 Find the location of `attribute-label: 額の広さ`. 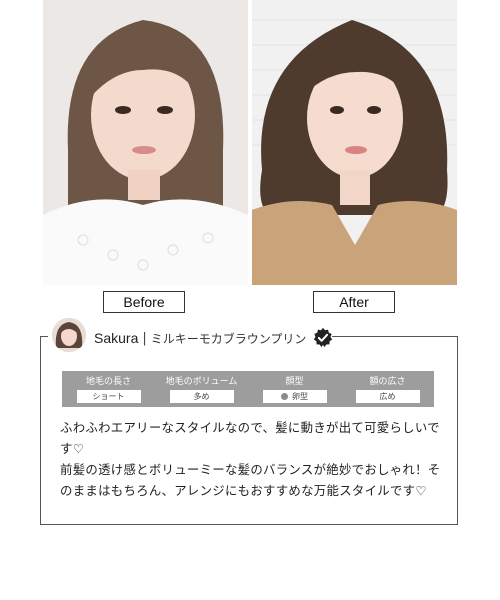

attribute-label: 額の広さ is located at coordinates (387, 381).